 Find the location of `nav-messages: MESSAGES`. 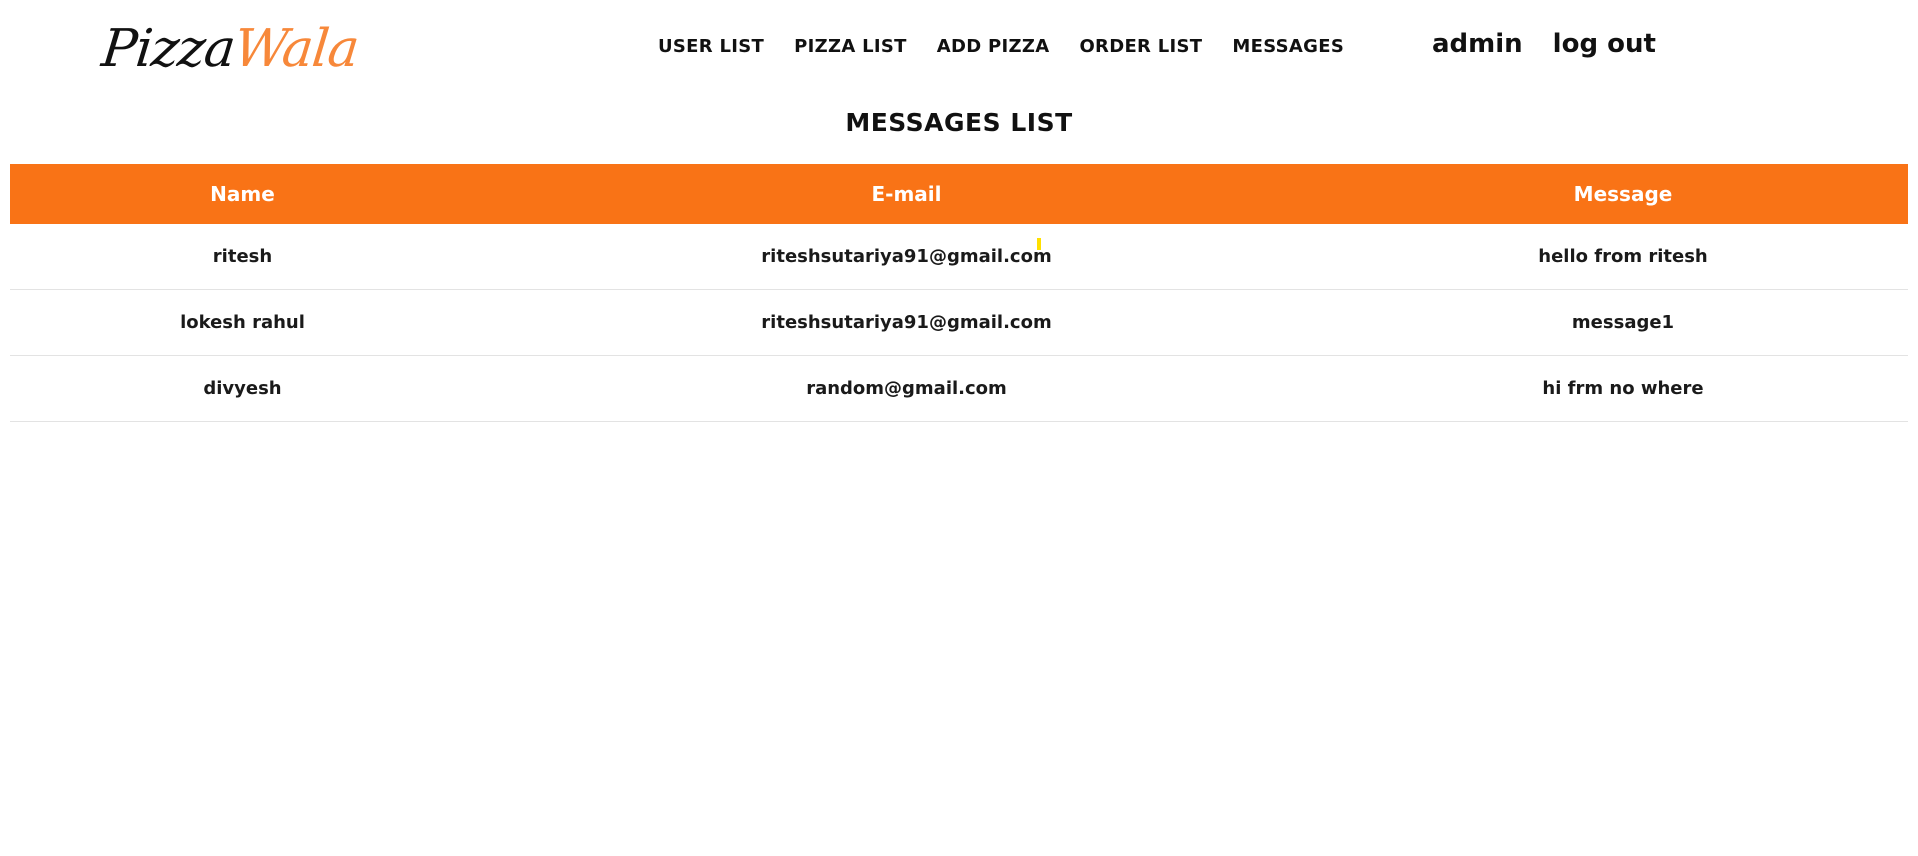

nav-messages: MESSAGES is located at coordinates (1288, 46).